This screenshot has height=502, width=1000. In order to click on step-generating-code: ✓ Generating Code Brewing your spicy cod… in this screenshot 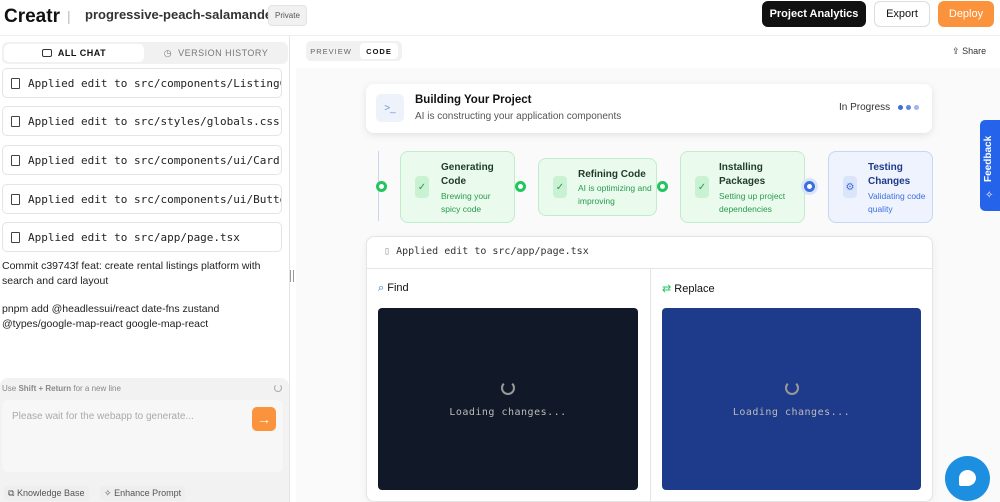, I will do `click(457, 187)`.